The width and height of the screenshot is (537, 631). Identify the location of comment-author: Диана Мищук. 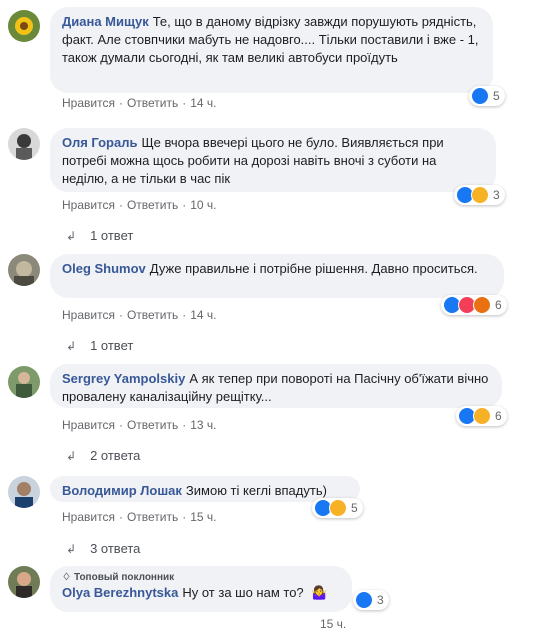
(105, 21).